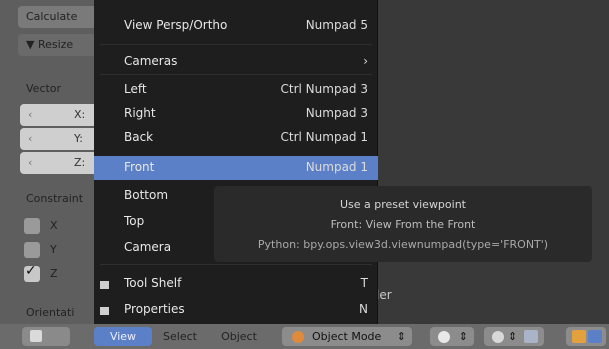  I want to click on operator-title: Calculate, so click(59, 17).